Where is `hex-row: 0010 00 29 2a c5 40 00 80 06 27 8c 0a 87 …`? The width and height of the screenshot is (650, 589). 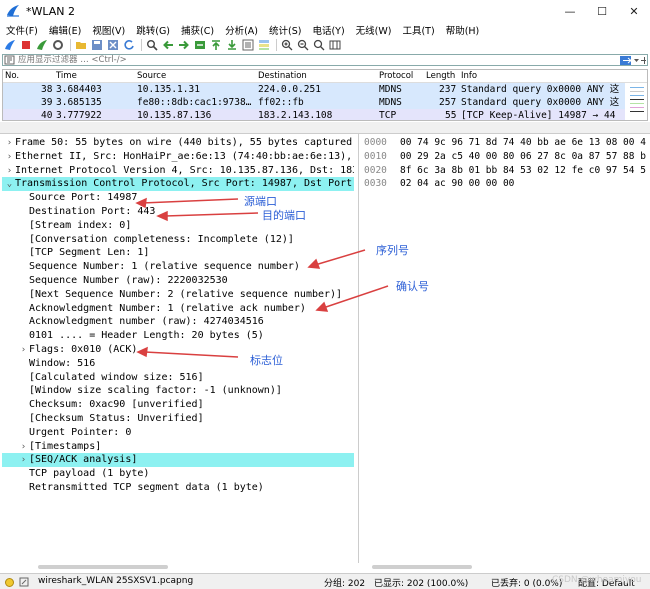
hex-row: 0010 00 29 2a c5 40 00 80 06 27 8c 0a 87 … is located at coordinates (505, 157).